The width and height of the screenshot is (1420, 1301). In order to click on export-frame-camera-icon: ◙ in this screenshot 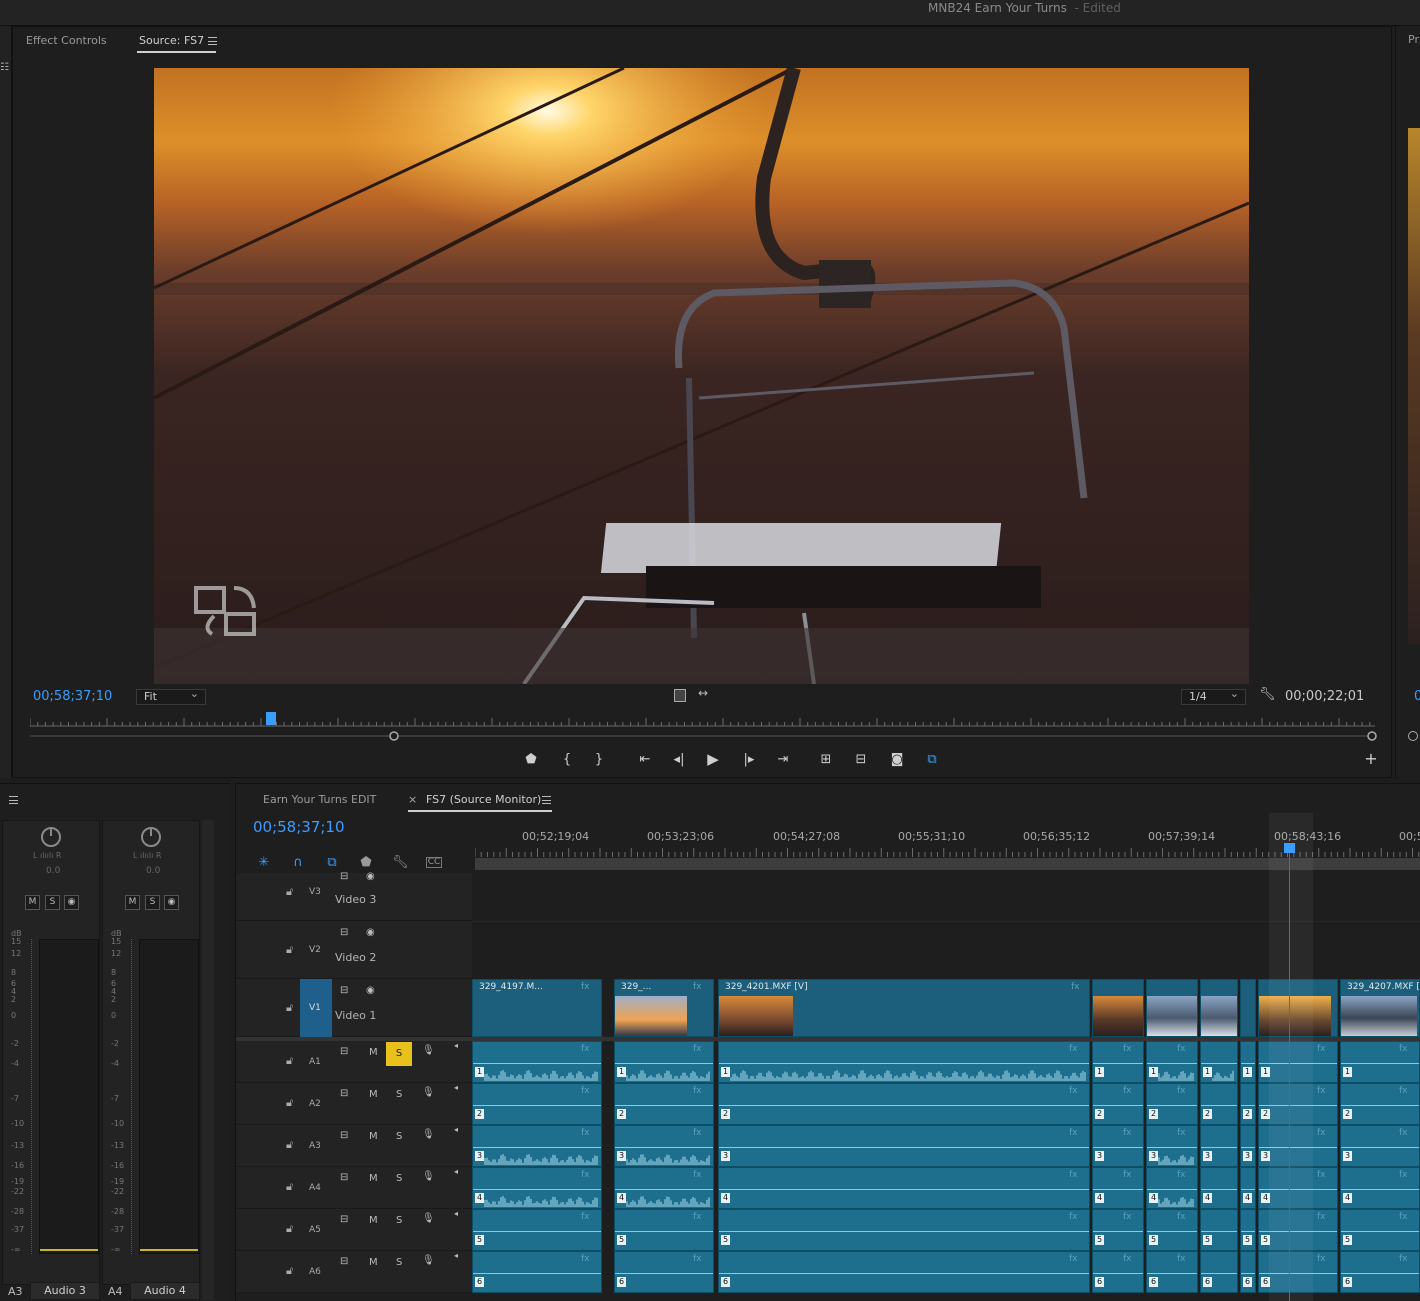, I will do `click(897, 761)`.